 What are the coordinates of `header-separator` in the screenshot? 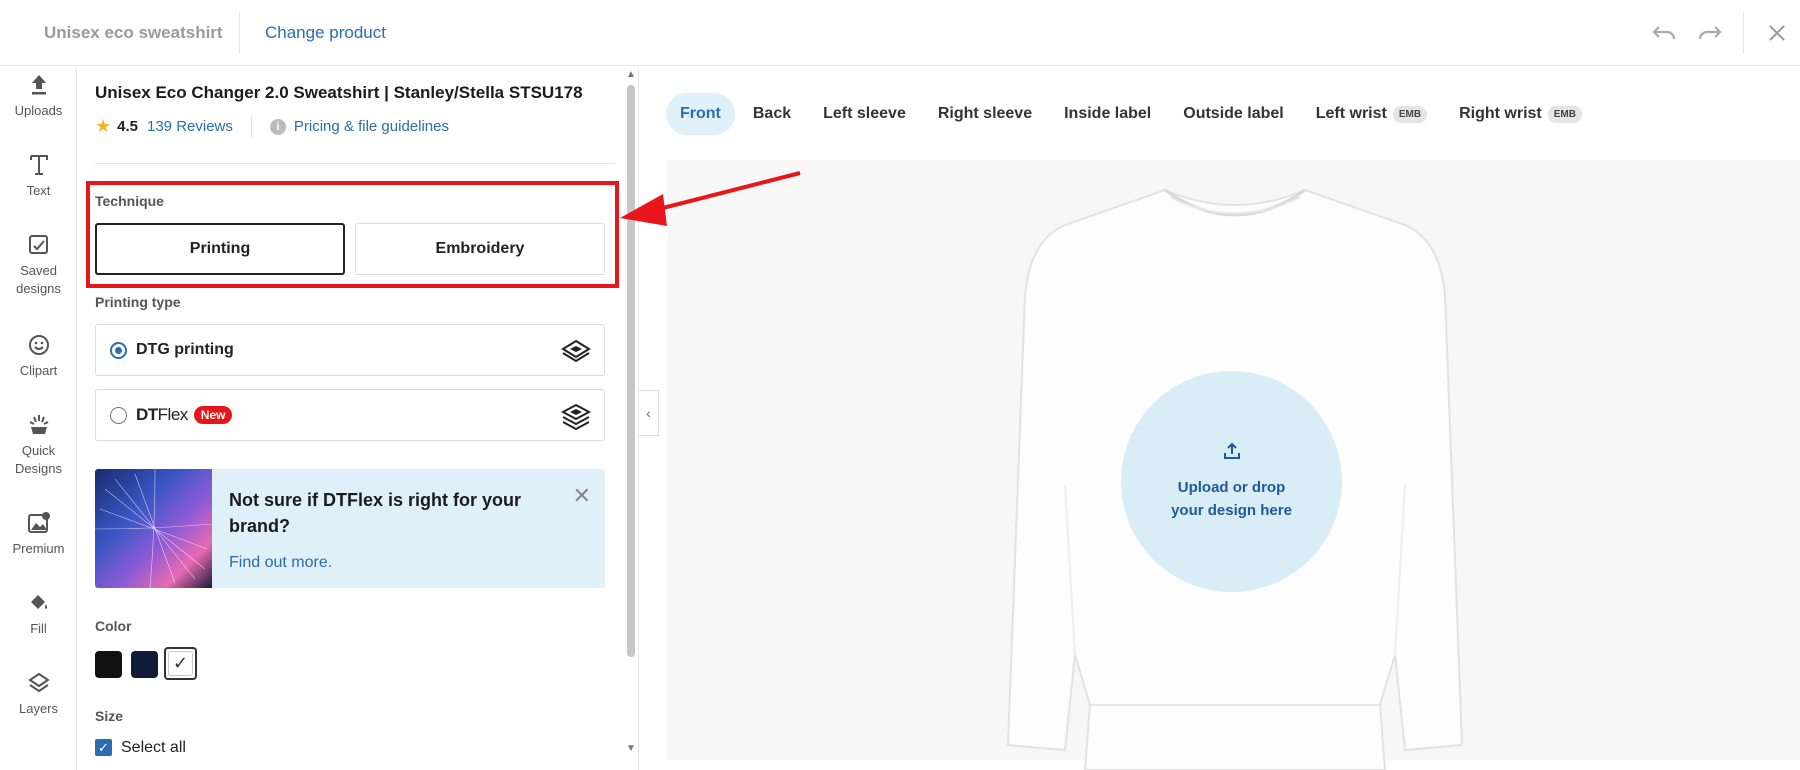 It's located at (1743, 33).